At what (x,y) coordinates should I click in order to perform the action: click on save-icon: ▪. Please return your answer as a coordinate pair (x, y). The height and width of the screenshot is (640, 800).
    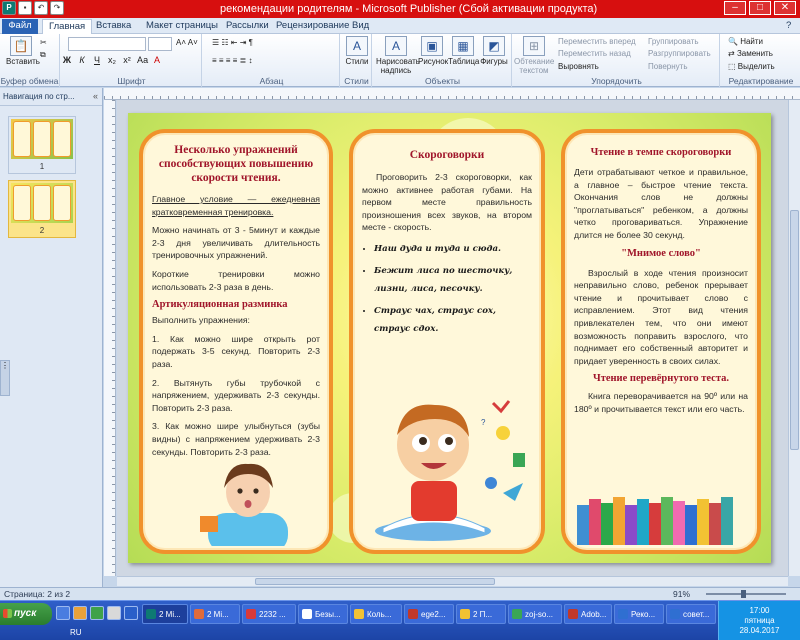
    Looking at the image, I should click on (25, 8).